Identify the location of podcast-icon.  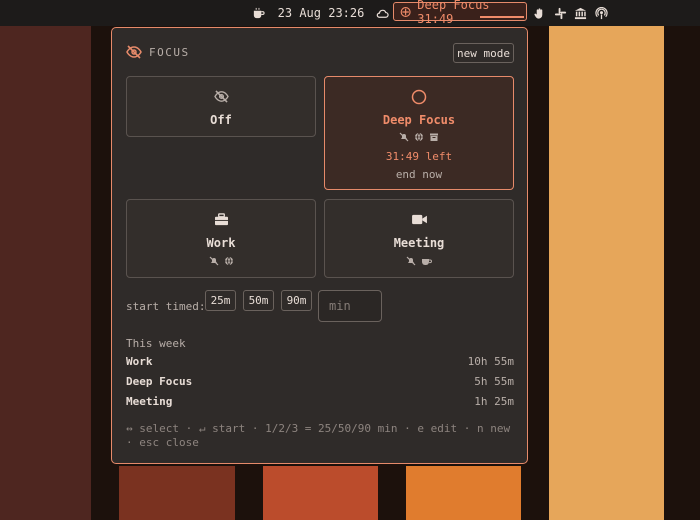
(601, 13).